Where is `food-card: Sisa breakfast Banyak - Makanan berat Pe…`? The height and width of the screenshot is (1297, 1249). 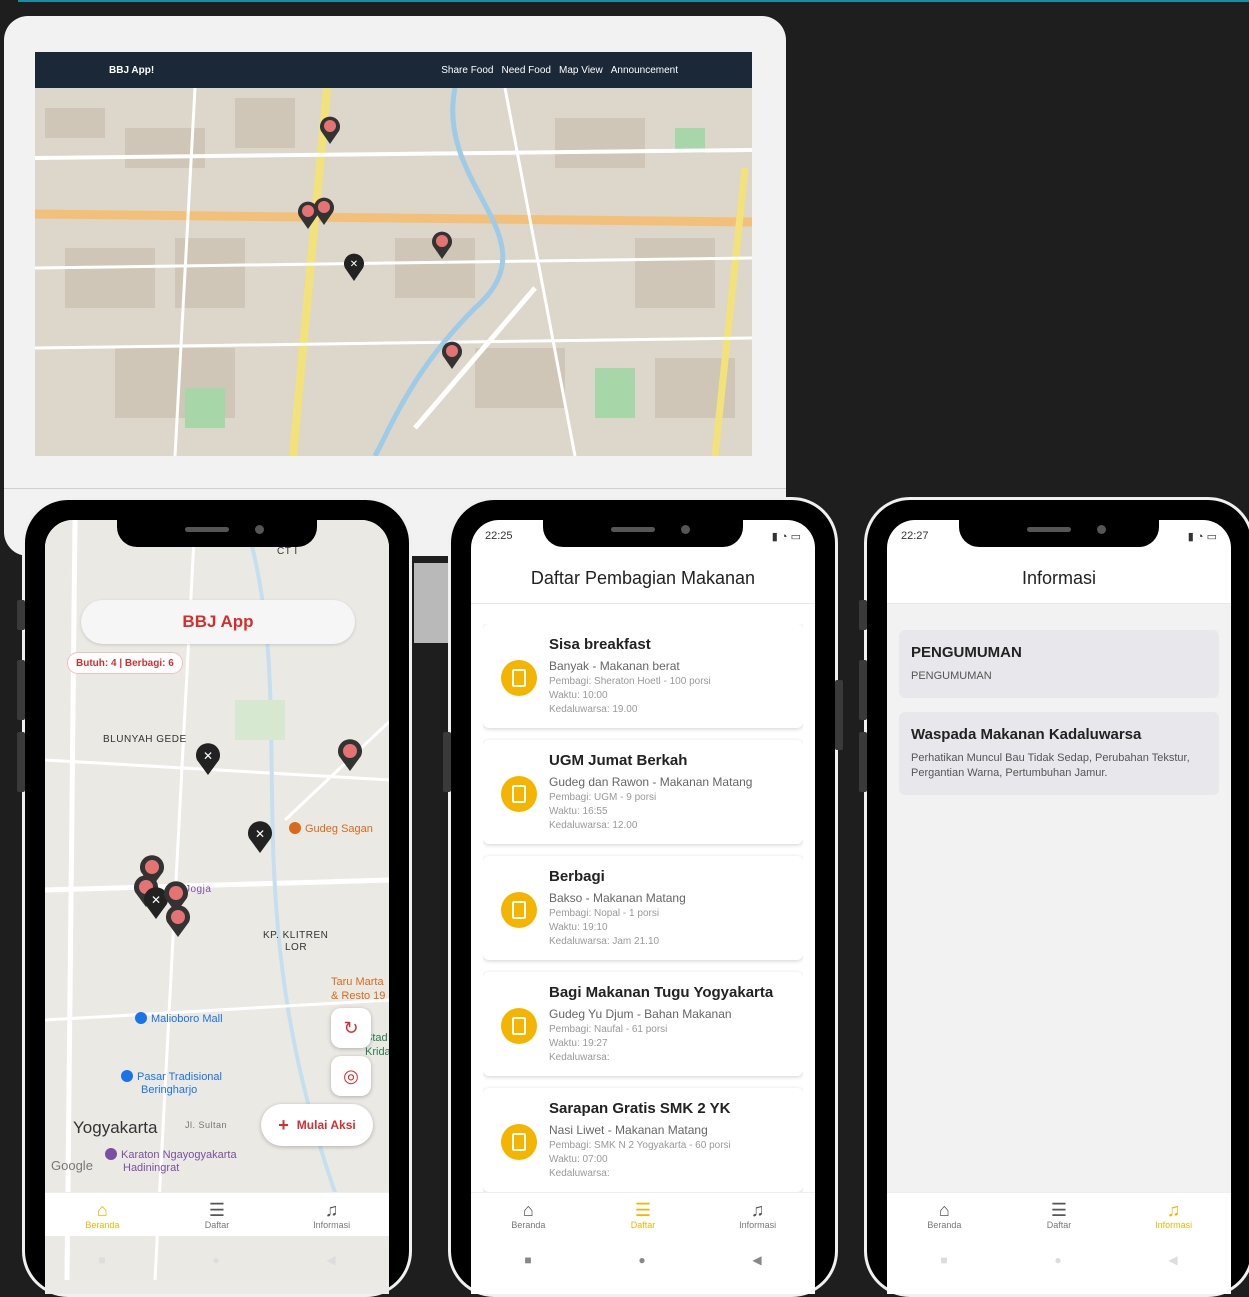
food-card: Sisa breakfast Banyak - Makanan berat Pe… is located at coordinates (643, 676).